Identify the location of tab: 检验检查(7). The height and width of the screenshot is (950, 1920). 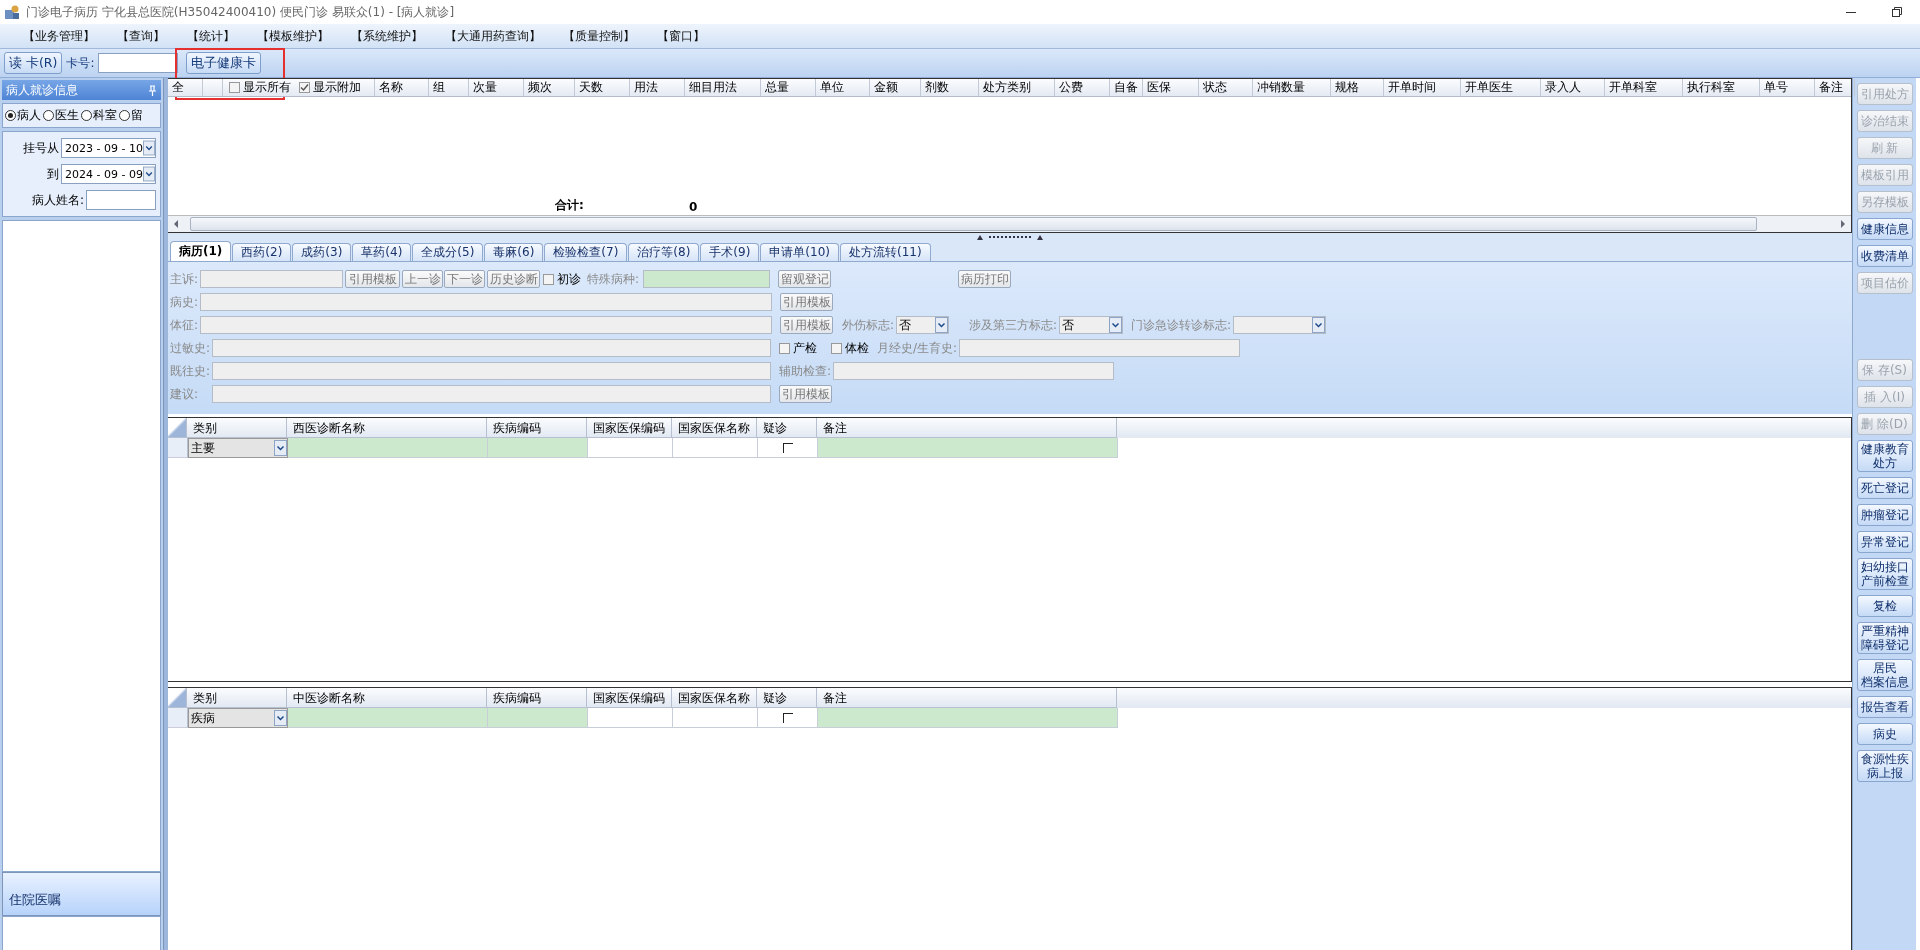
(586, 252).